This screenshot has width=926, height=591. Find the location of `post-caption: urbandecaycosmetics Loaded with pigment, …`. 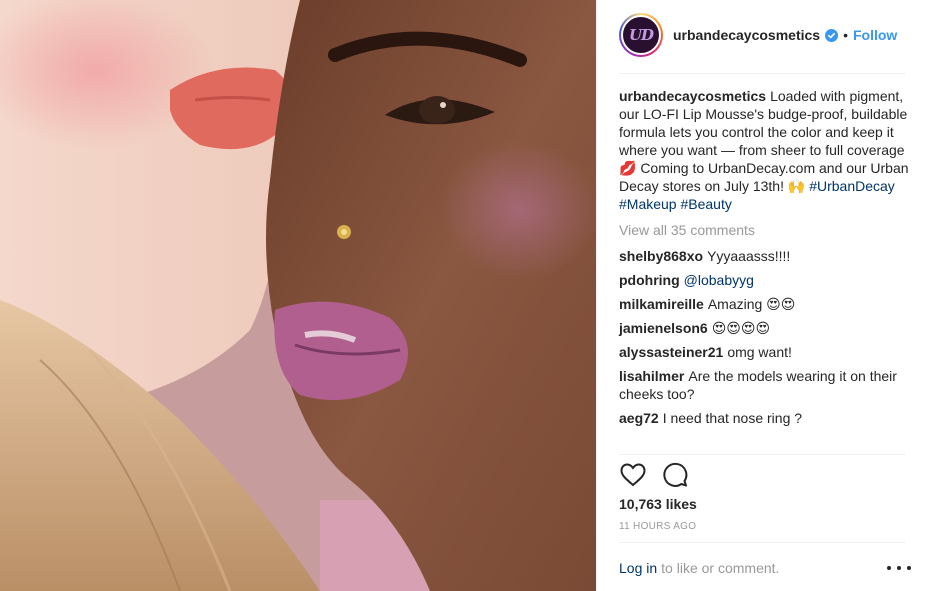

post-caption: urbandecaycosmetics Loaded with pigment, … is located at coordinates (764, 150).